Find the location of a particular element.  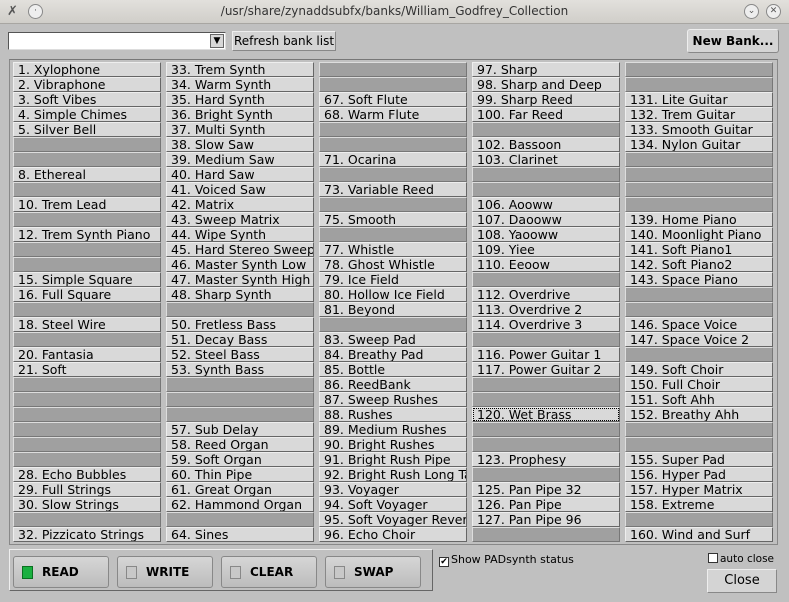

bank-slot-1: 1. Xylophone is located at coordinates (87, 69).